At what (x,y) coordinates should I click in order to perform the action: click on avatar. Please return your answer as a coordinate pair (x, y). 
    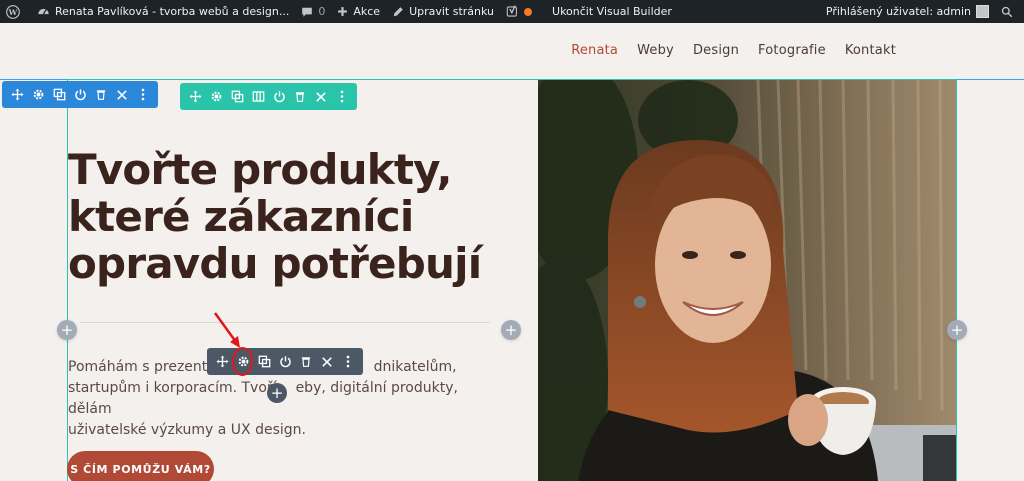
    Looking at the image, I should click on (982, 11).